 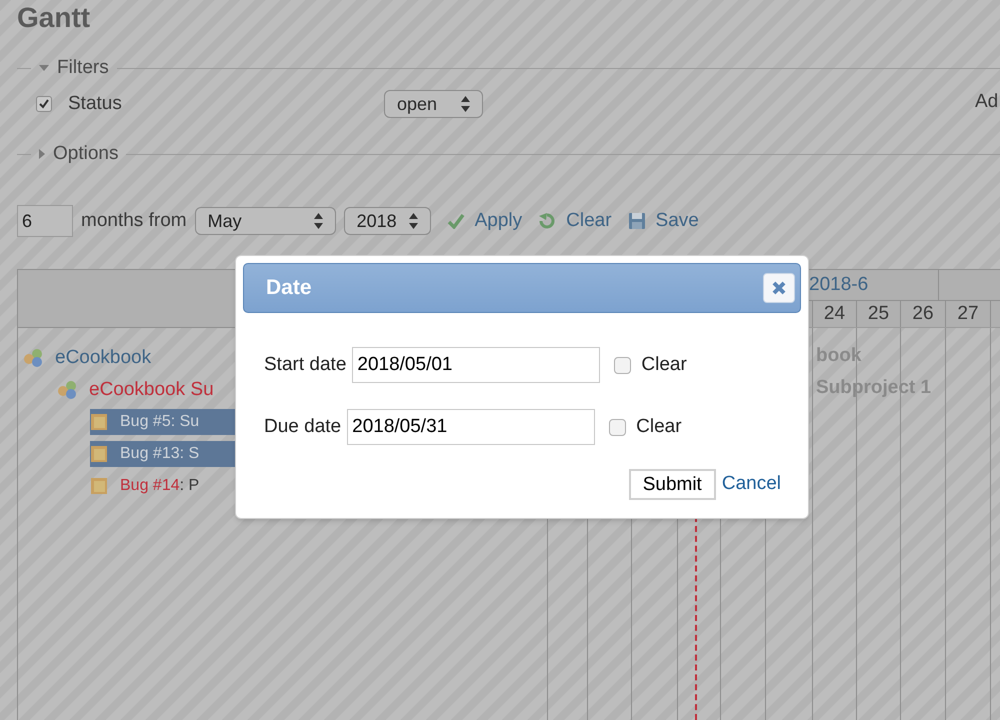 I want to click on issue-subject: : S, so click(x=190, y=454).